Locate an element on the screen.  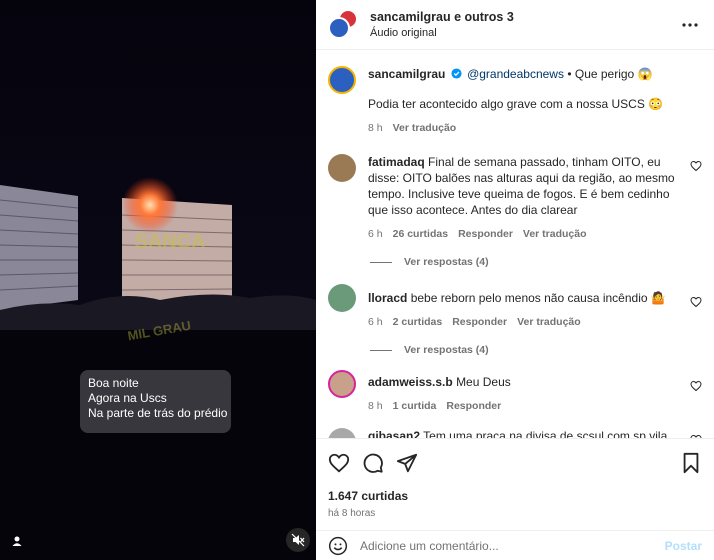
comment-likes: 1 curtida is located at coordinates (415, 406).